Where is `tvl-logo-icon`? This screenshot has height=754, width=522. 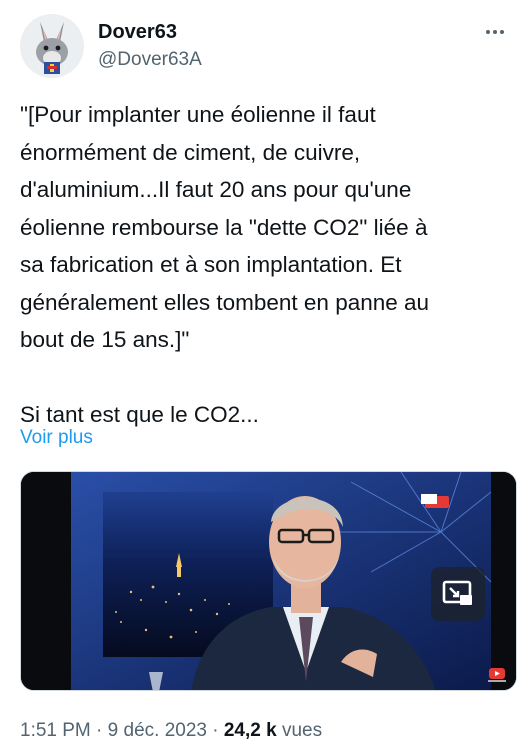 tvl-logo-icon is located at coordinates (435, 501).